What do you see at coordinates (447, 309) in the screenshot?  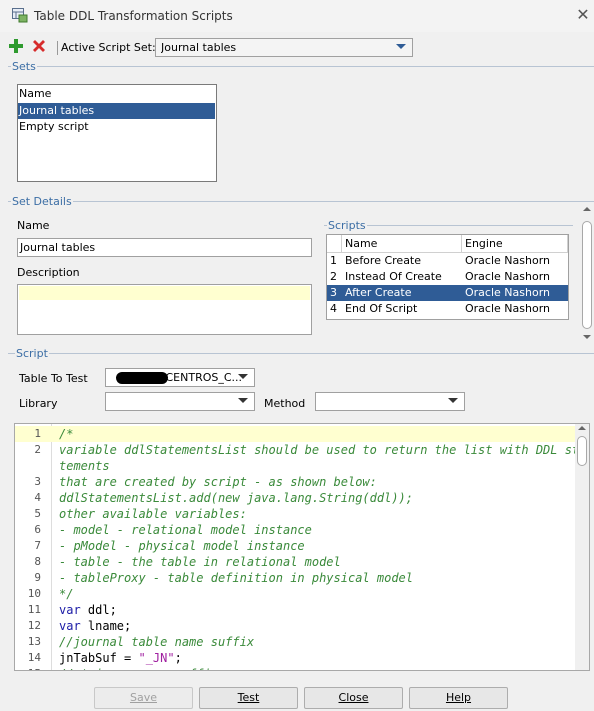 I see `table-row: 4 End Of Script Oracle Nashorn` at bounding box center [447, 309].